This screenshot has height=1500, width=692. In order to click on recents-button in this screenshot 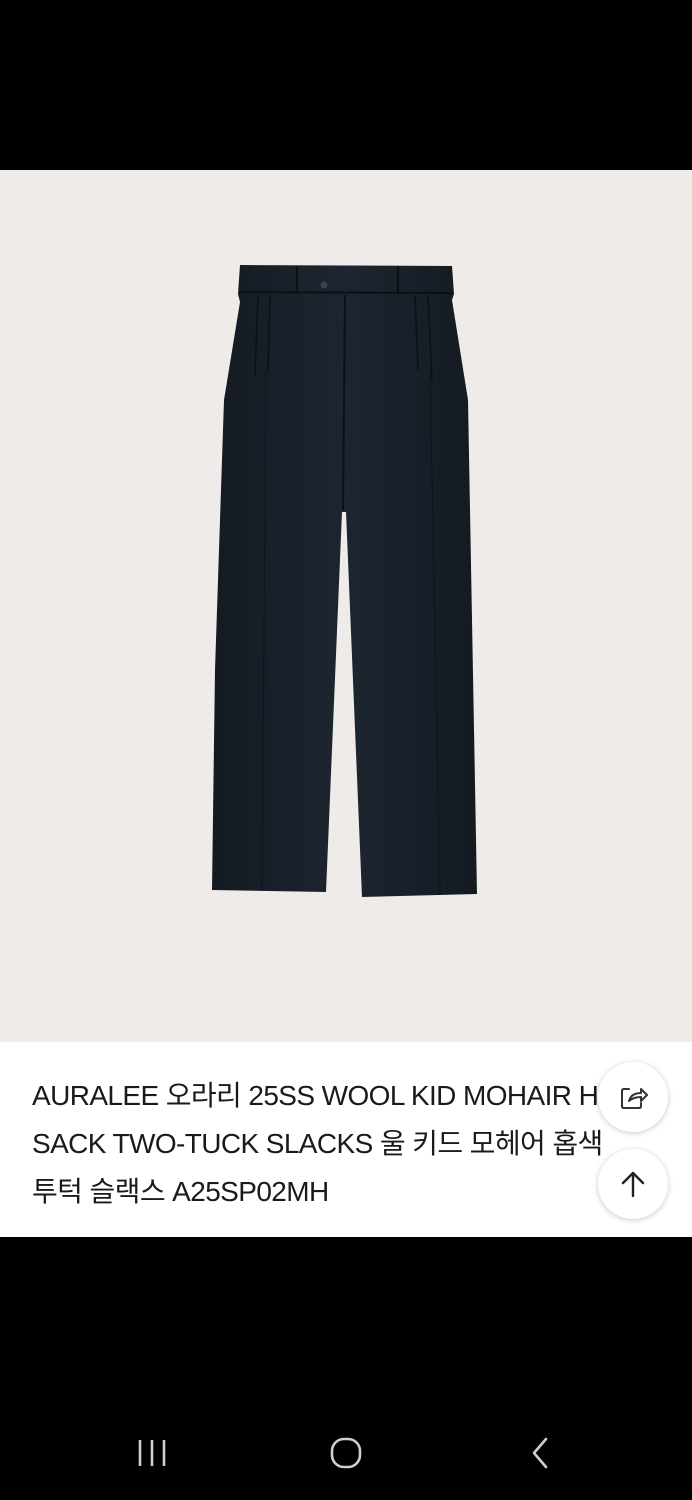, I will do `click(152, 1453)`.